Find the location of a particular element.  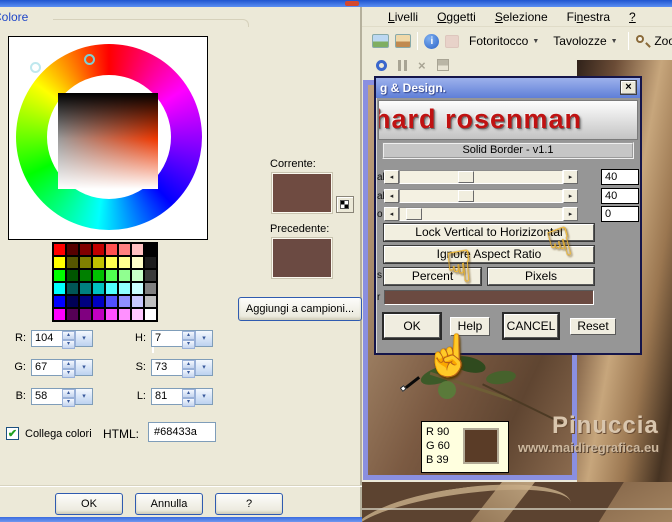

plugin-cancel-button: CANCEL is located at coordinates (531, 326).